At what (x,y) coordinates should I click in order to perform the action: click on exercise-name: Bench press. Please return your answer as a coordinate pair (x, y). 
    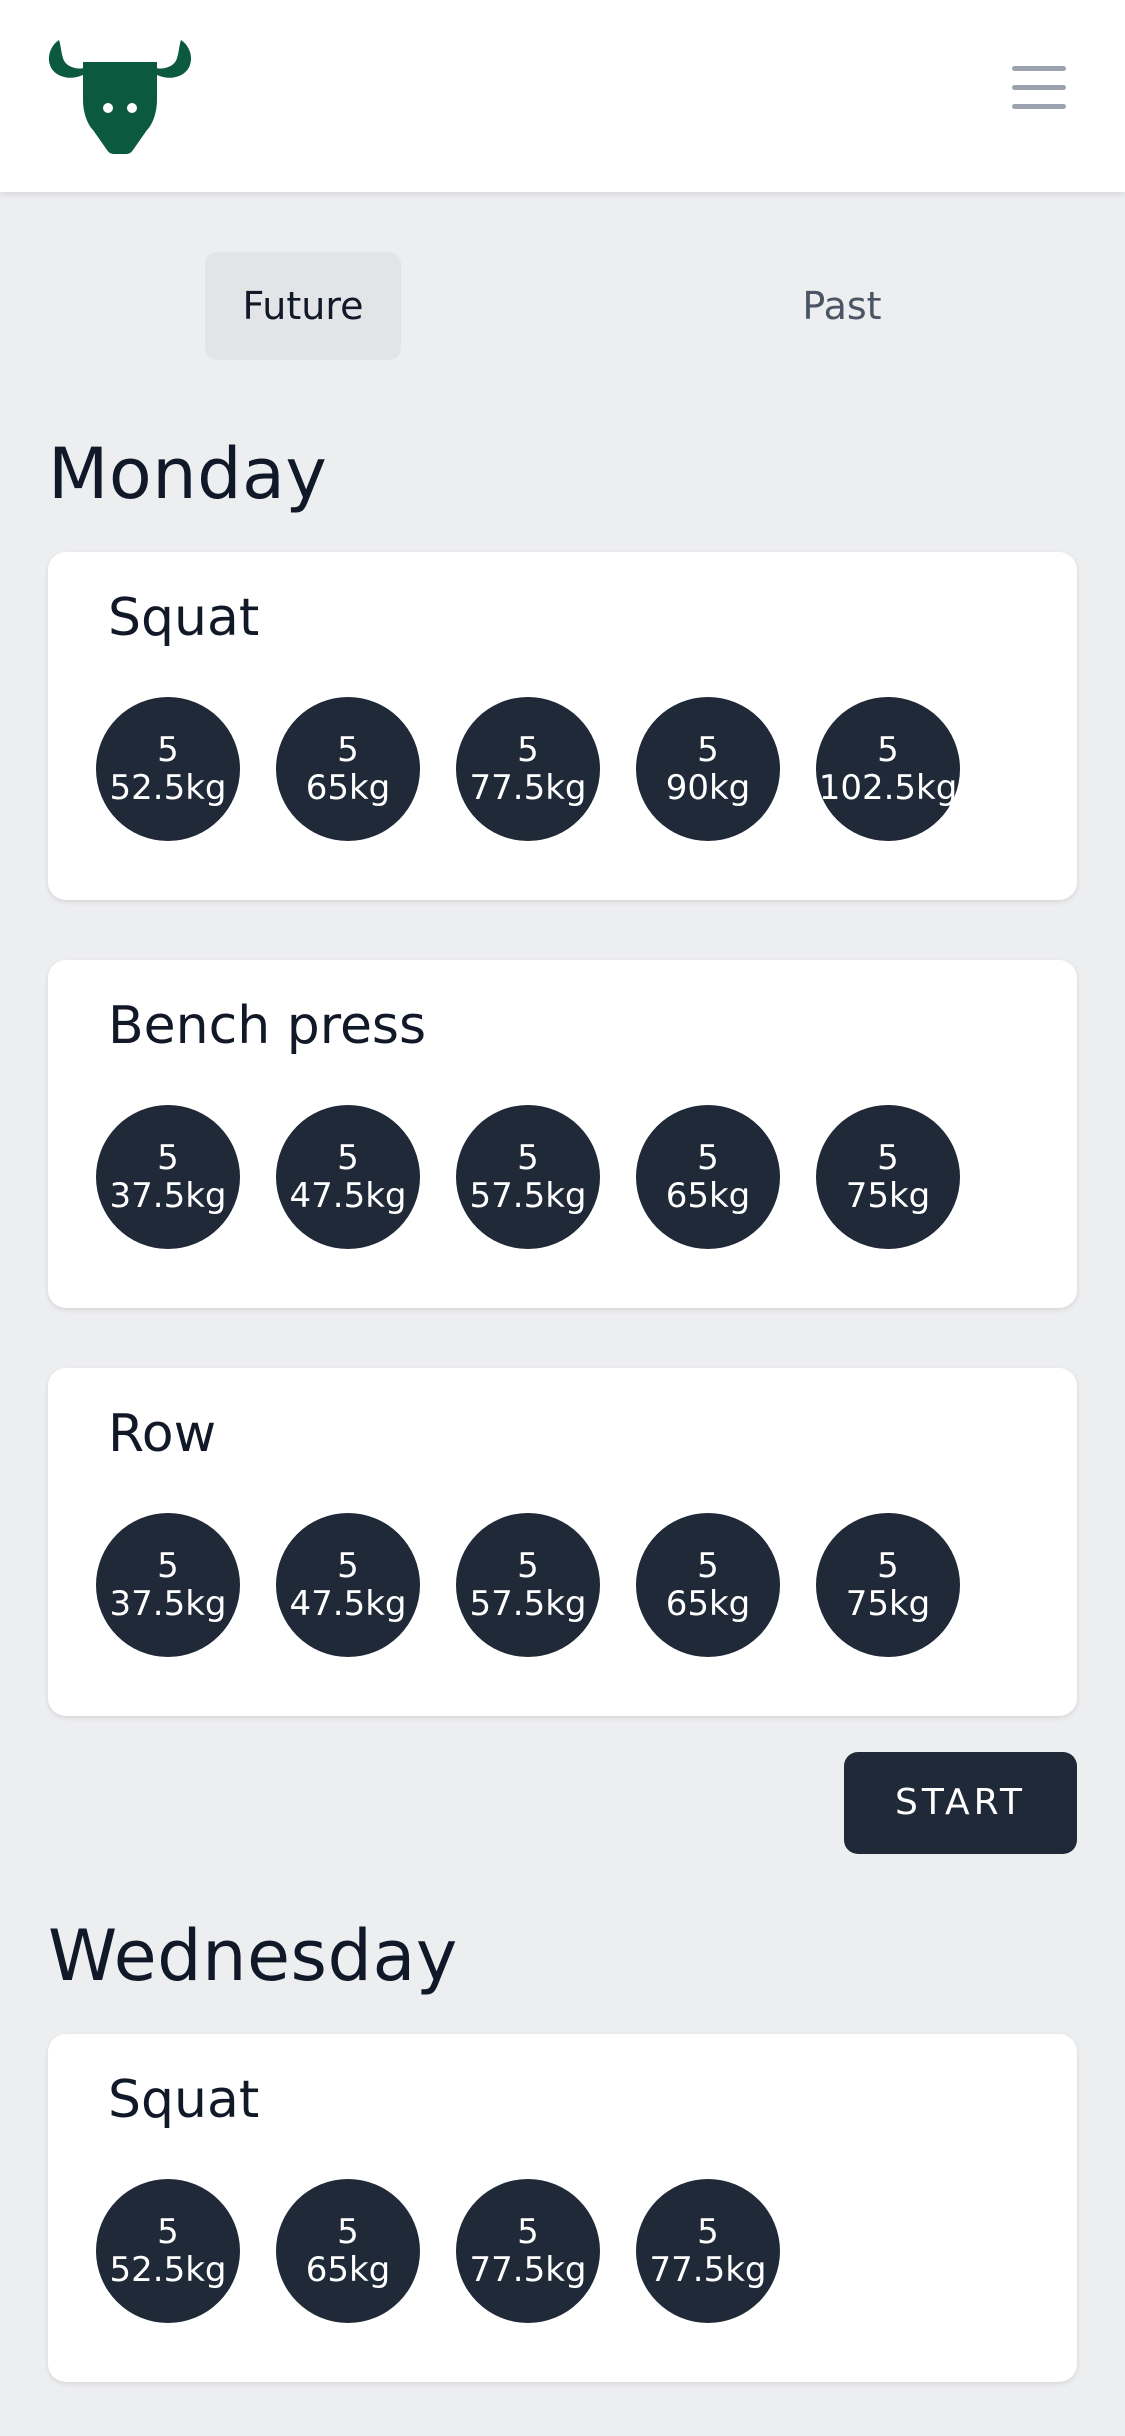
    Looking at the image, I should click on (267, 1026).